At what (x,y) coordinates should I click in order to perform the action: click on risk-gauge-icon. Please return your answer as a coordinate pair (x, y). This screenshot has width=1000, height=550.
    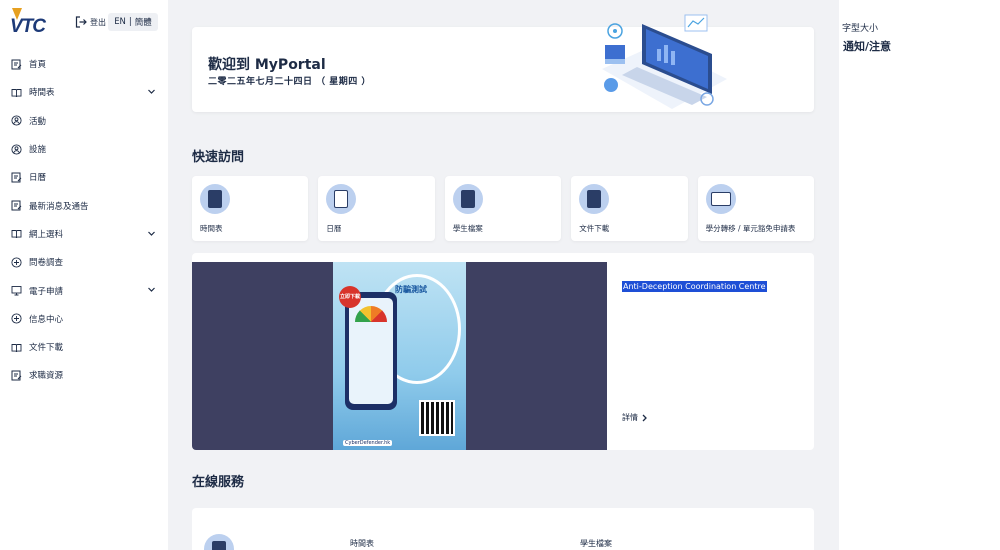
    Looking at the image, I should click on (371, 314).